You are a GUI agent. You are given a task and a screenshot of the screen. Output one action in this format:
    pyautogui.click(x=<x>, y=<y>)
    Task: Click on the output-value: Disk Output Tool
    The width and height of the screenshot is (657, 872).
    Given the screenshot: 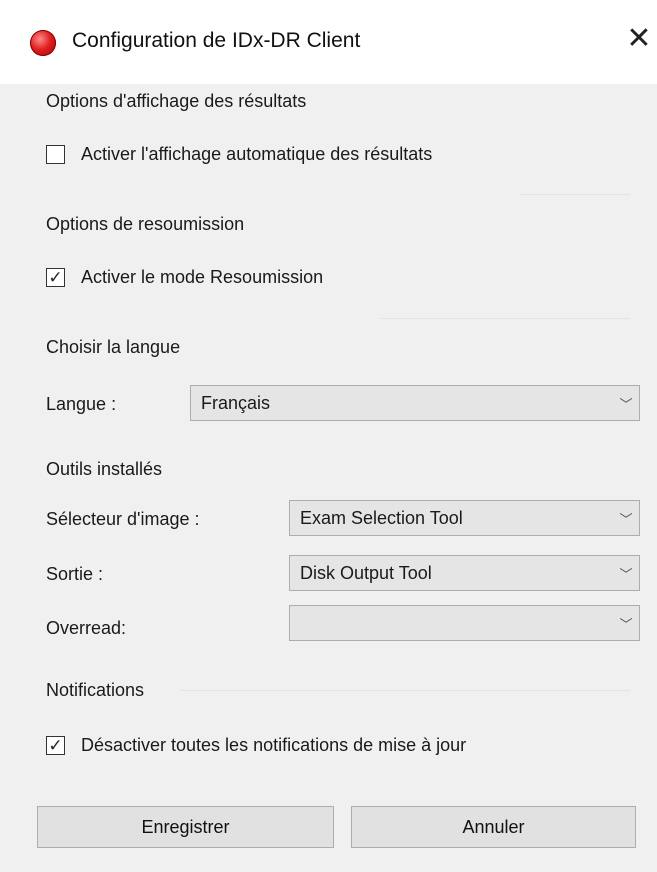 What is the action you would take?
    pyautogui.click(x=366, y=572)
    